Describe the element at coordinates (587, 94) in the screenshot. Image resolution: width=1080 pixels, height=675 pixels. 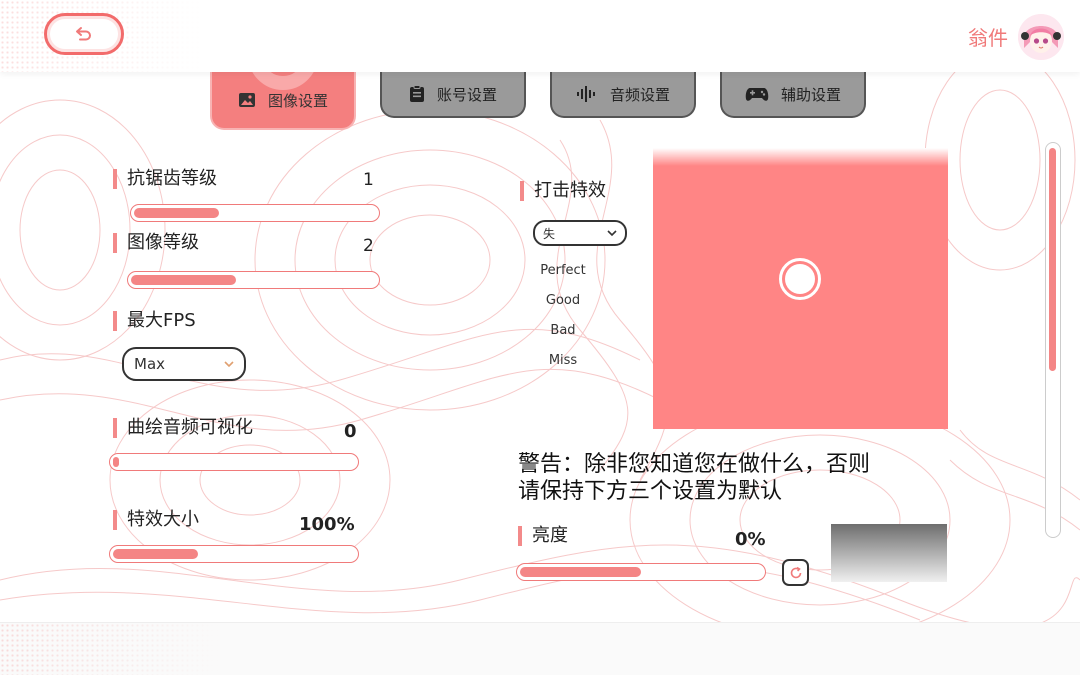
I see `audio-wave-icon` at that location.